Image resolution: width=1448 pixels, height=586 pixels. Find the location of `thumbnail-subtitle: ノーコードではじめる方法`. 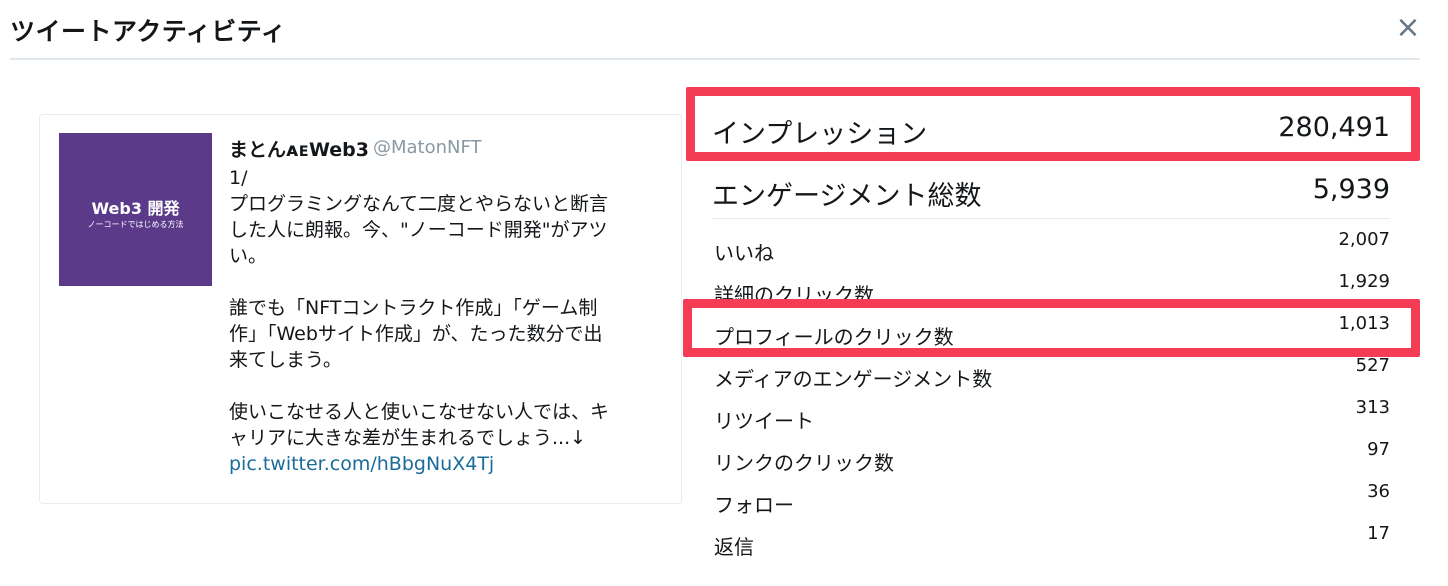

thumbnail-subtitle: ノーコードではじめる方法 is located at coordinates (135, 224).